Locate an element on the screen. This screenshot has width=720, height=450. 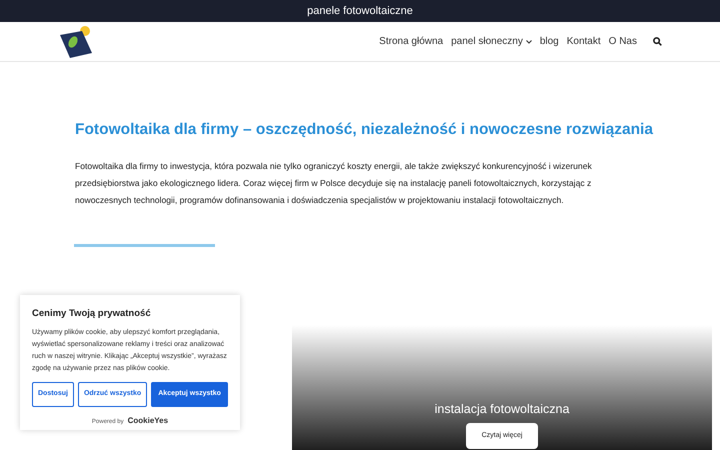
nav-link: panel słoneczny is located at coordinates (491, 41).